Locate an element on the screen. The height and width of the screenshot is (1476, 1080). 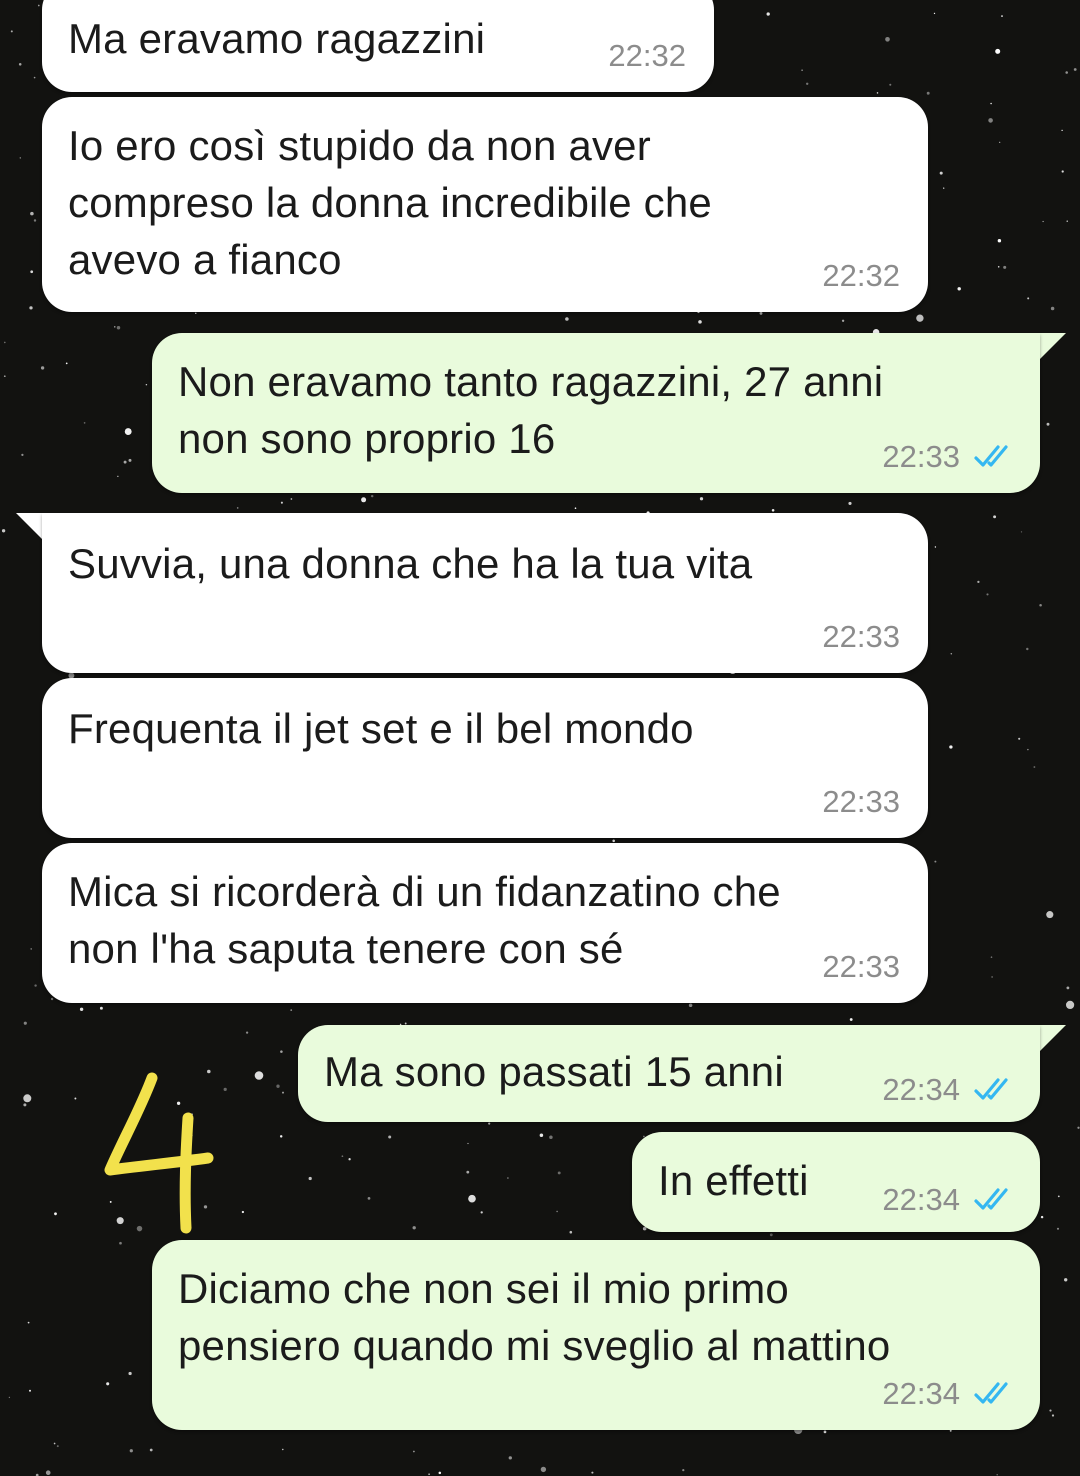
message-bubble-incoming: Ma eravamo ragazzini 22:32 is located at coordinates (378, 46).